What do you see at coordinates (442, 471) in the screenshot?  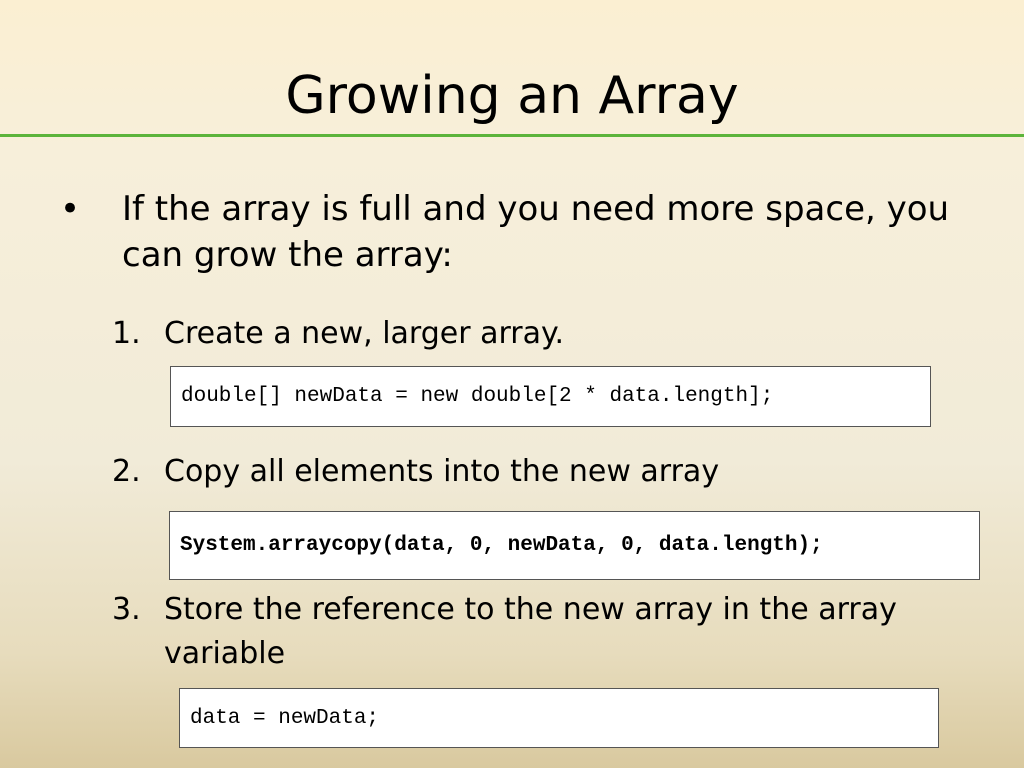 I see `step-text-2: Copy all elements into the new array` at bounding box center [442, 471].